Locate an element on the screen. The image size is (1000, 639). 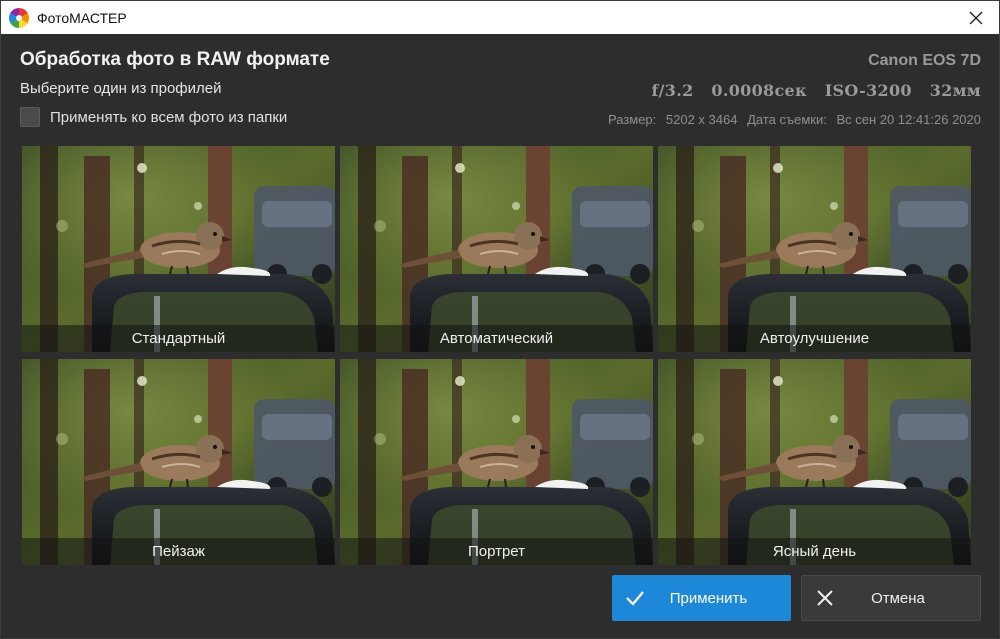
profile-label: Пейзаж is located at coordinates (178, 551).